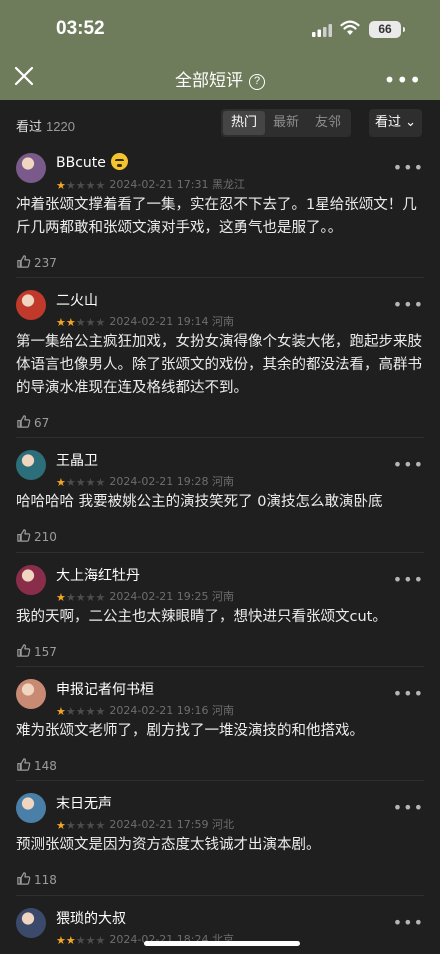  I want to click on page-title-text: 全部短评, so click(209, 81).